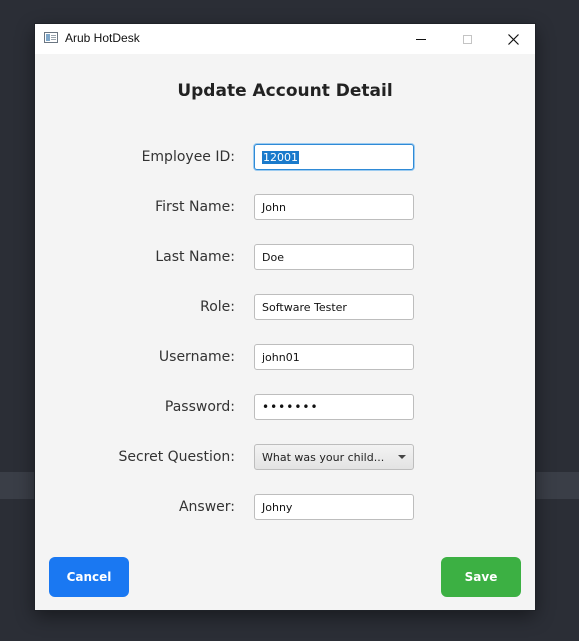  I want to click on last-name-value: Doe, so click(273, 257).